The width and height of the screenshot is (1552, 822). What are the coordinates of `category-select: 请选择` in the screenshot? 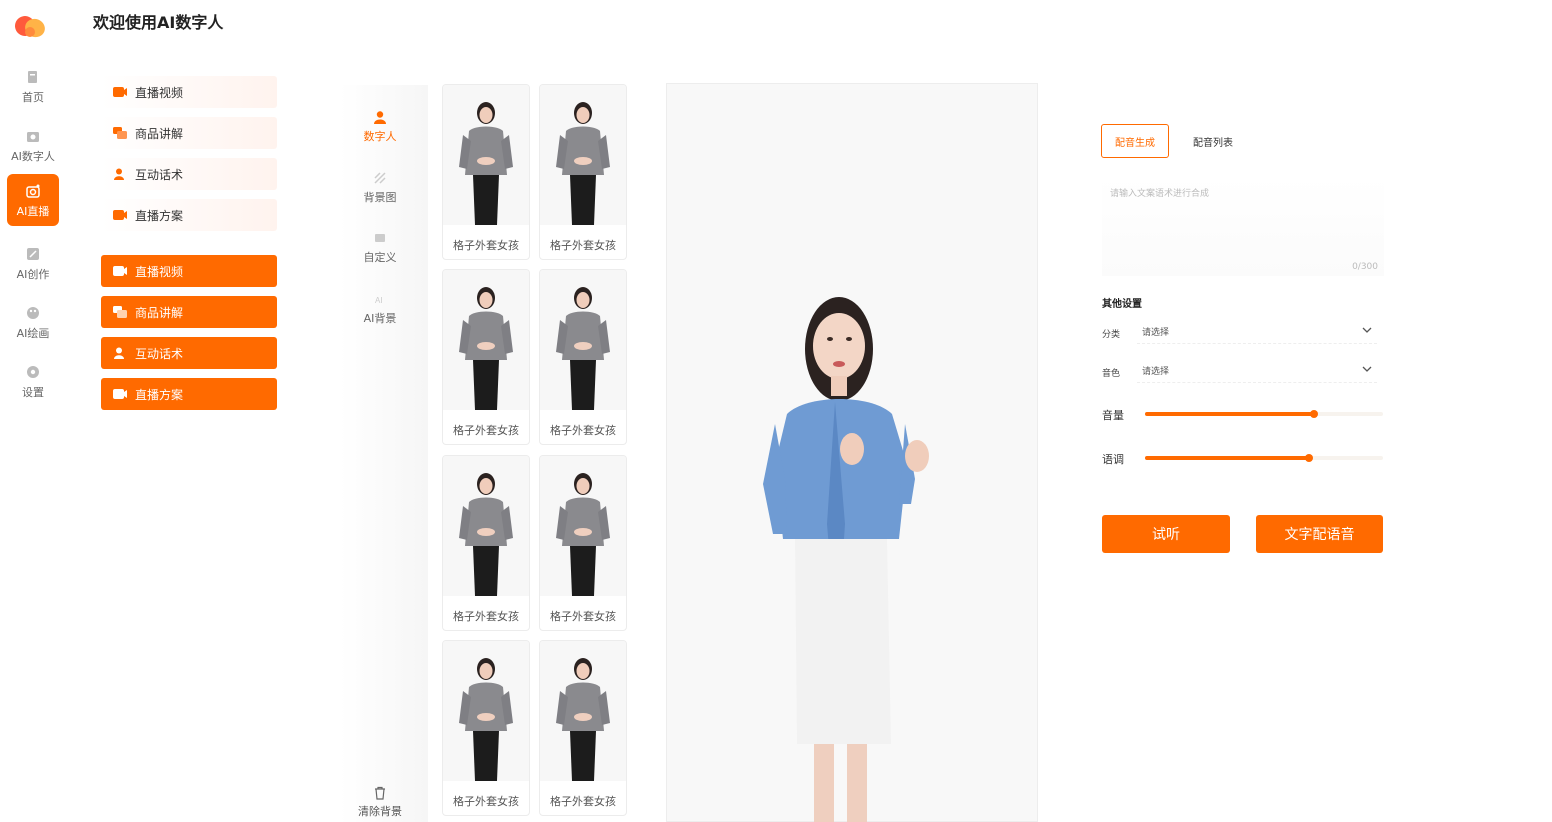 It's located at (1257, 331).